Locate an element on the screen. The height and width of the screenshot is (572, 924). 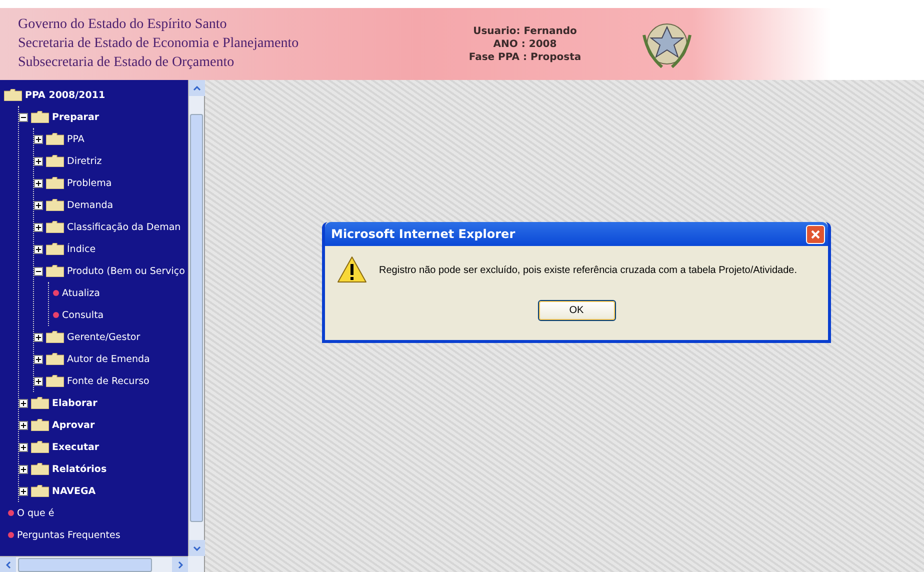
tree-item: PPA is located at coordinates (75, 139).